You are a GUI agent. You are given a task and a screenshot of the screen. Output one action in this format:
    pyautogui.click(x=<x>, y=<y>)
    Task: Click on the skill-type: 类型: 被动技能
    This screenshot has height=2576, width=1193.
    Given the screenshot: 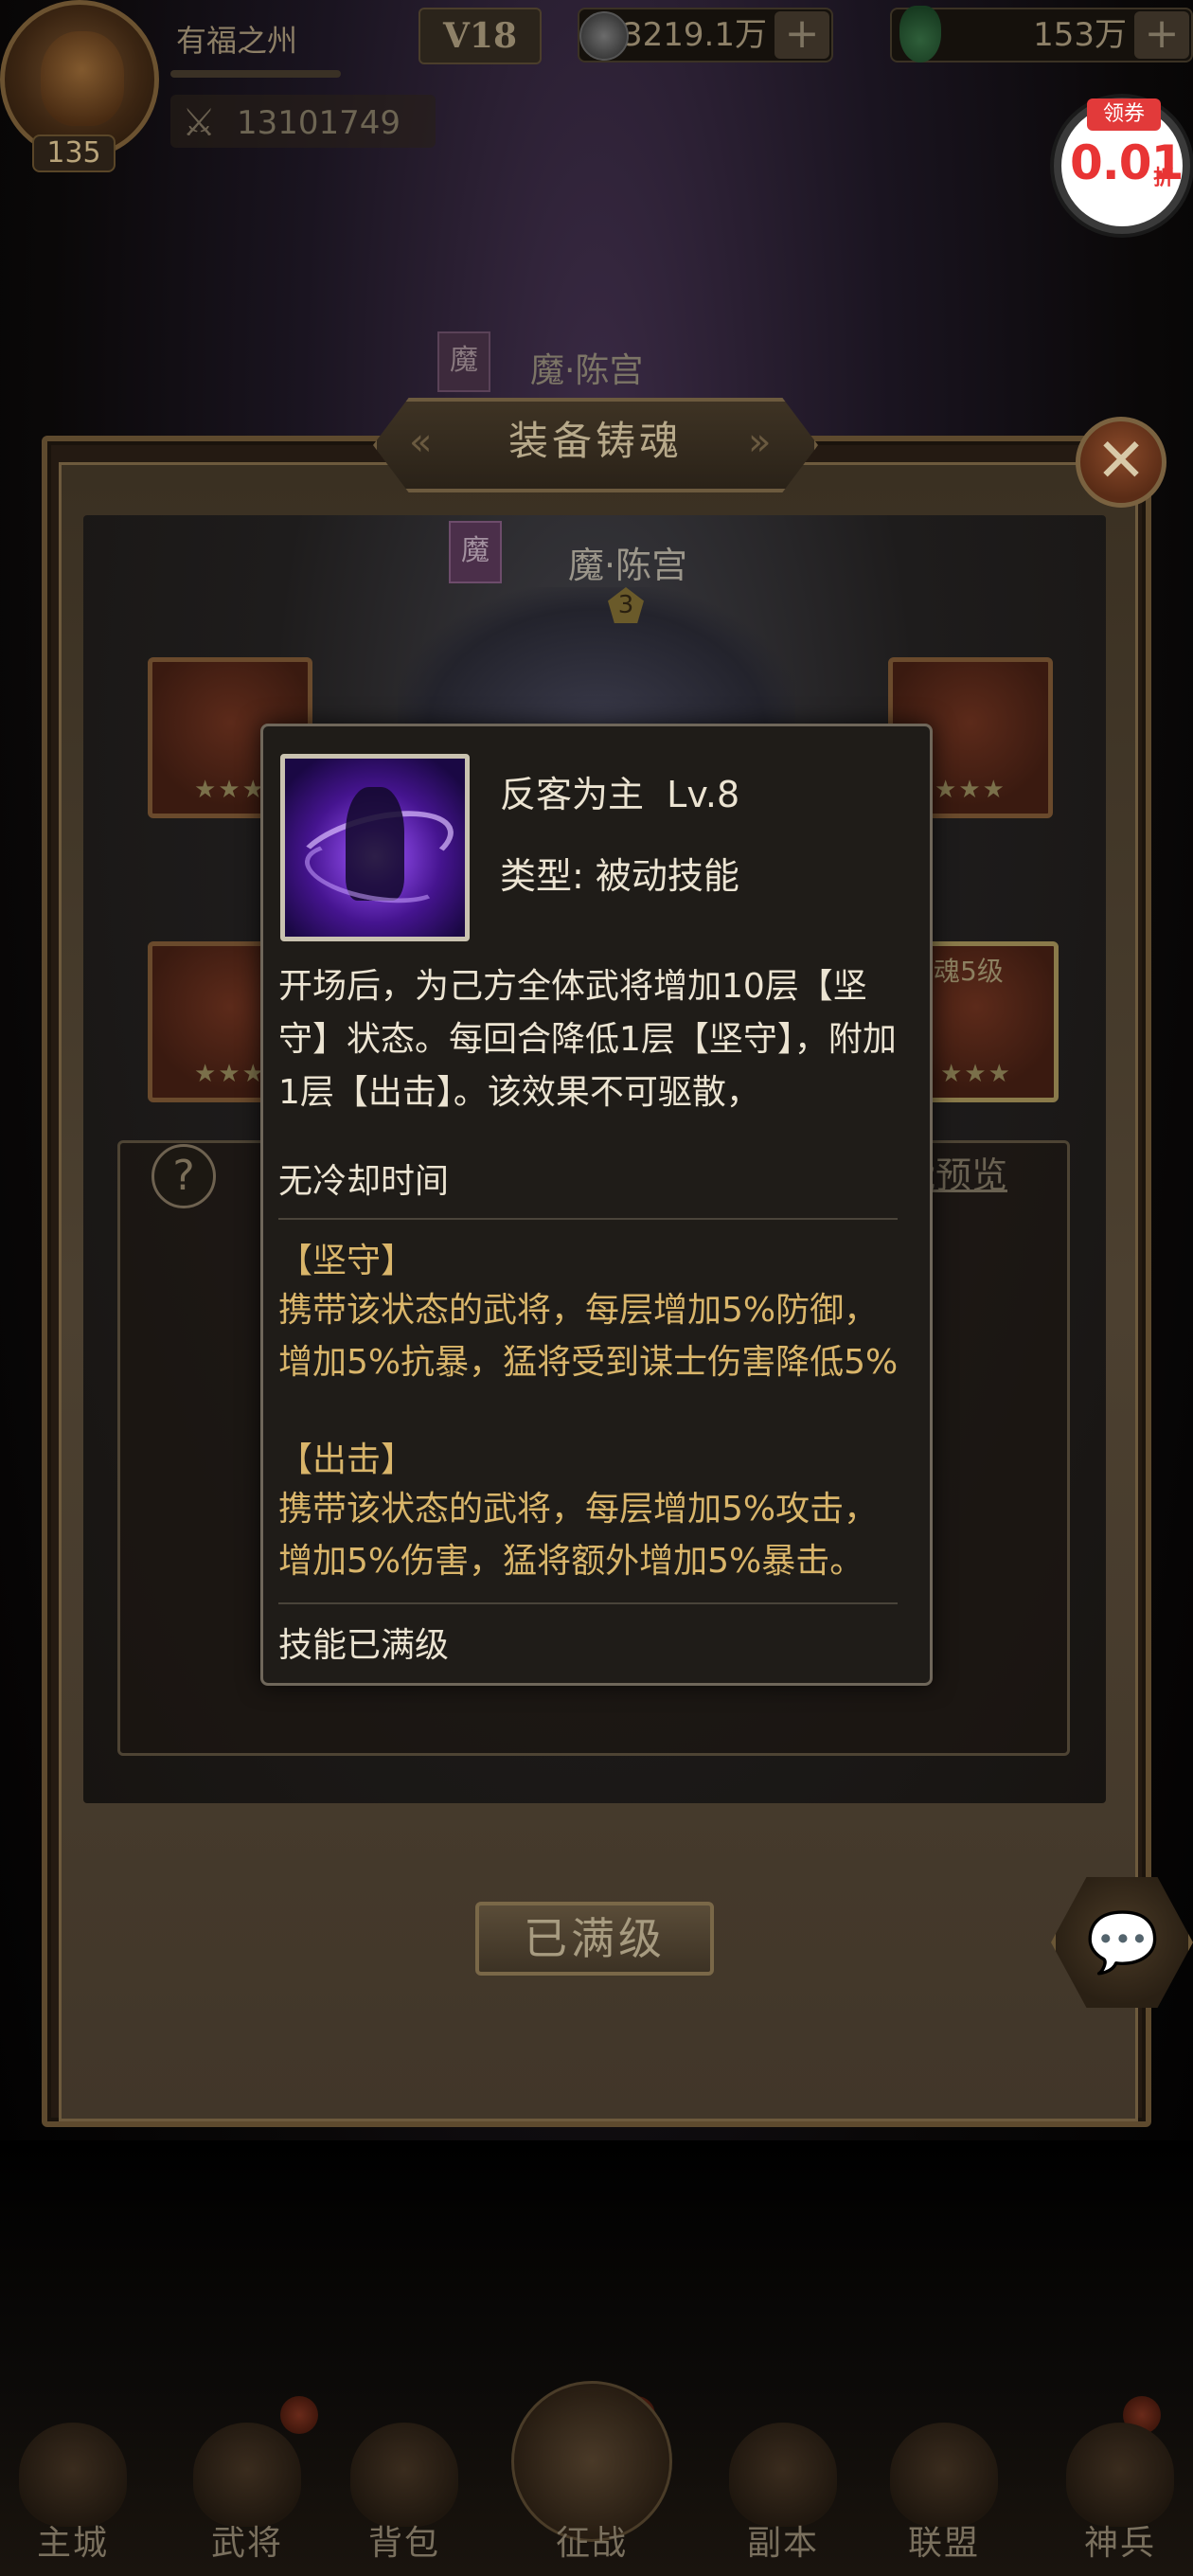 What is the action you would take?
    pyautogui.click(x=619, y=876)
    